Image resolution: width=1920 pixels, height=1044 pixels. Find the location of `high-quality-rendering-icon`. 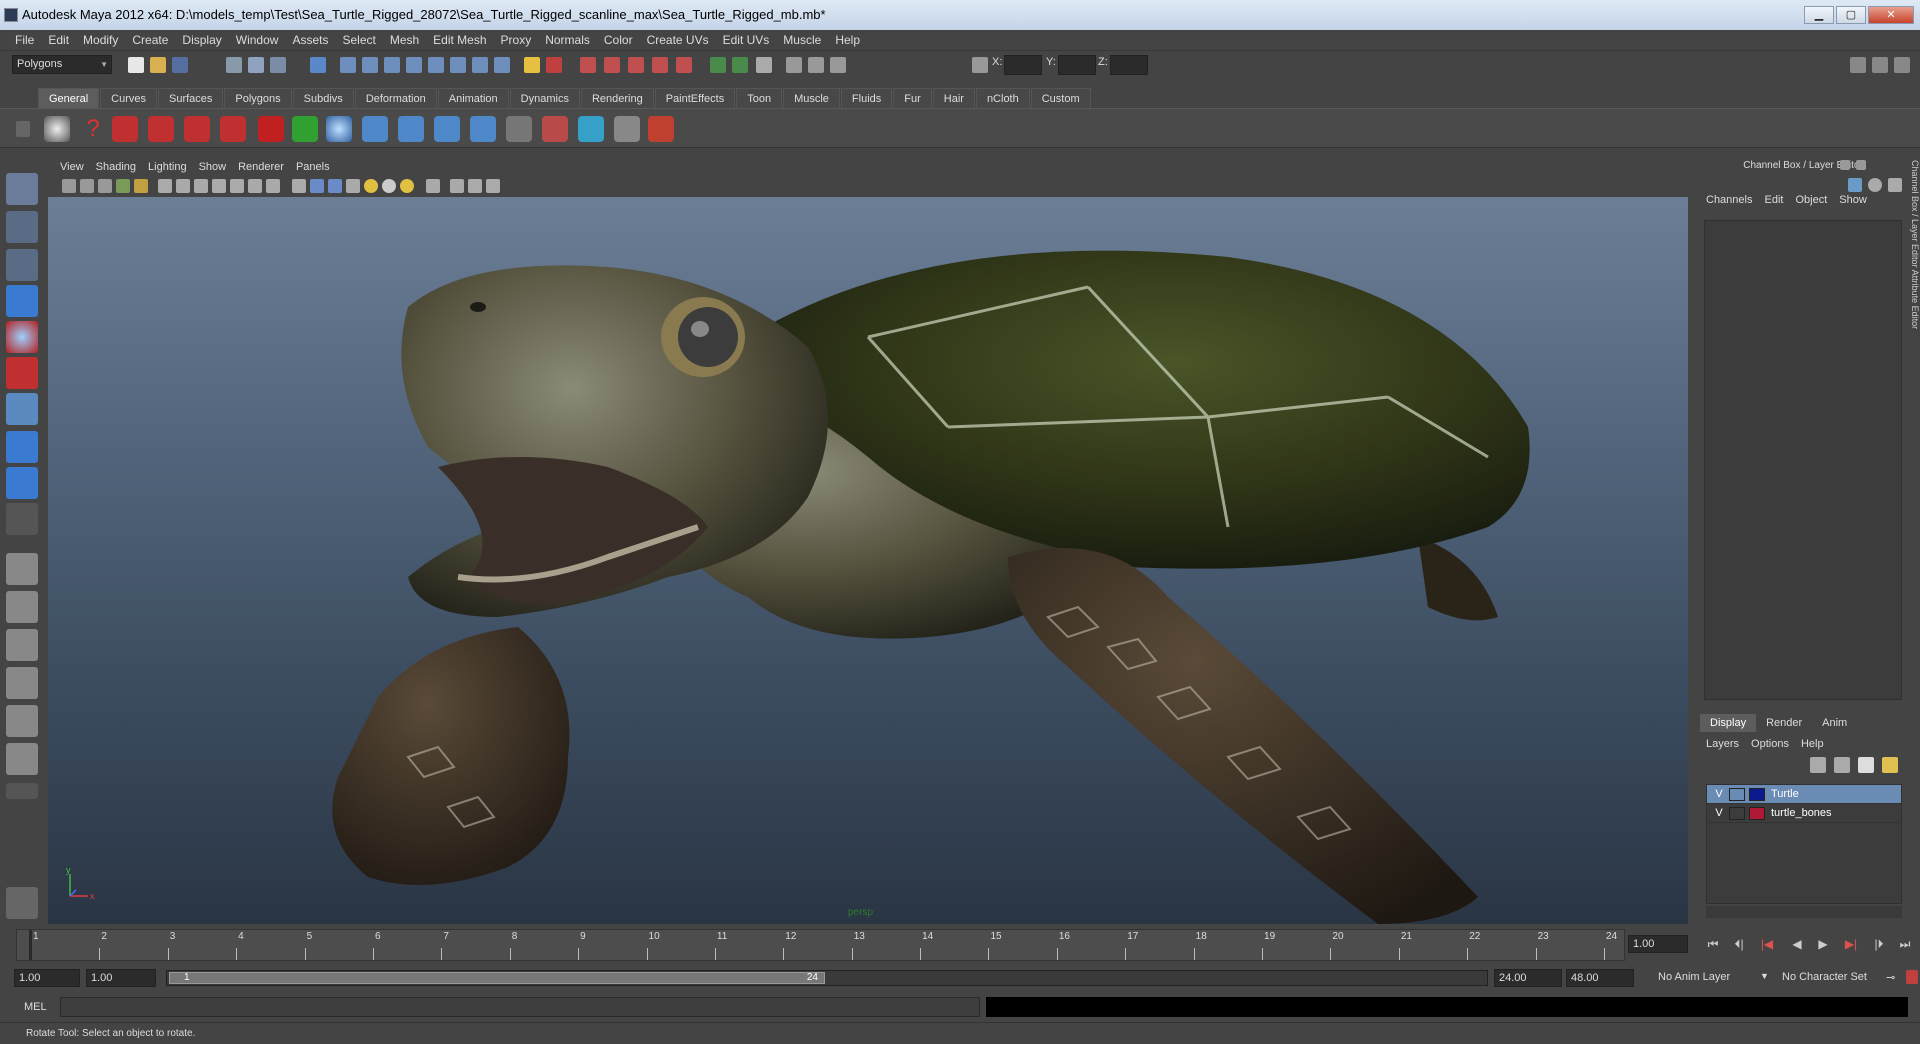

high-quality-rendering-icon is located at coordinates (407, 186).